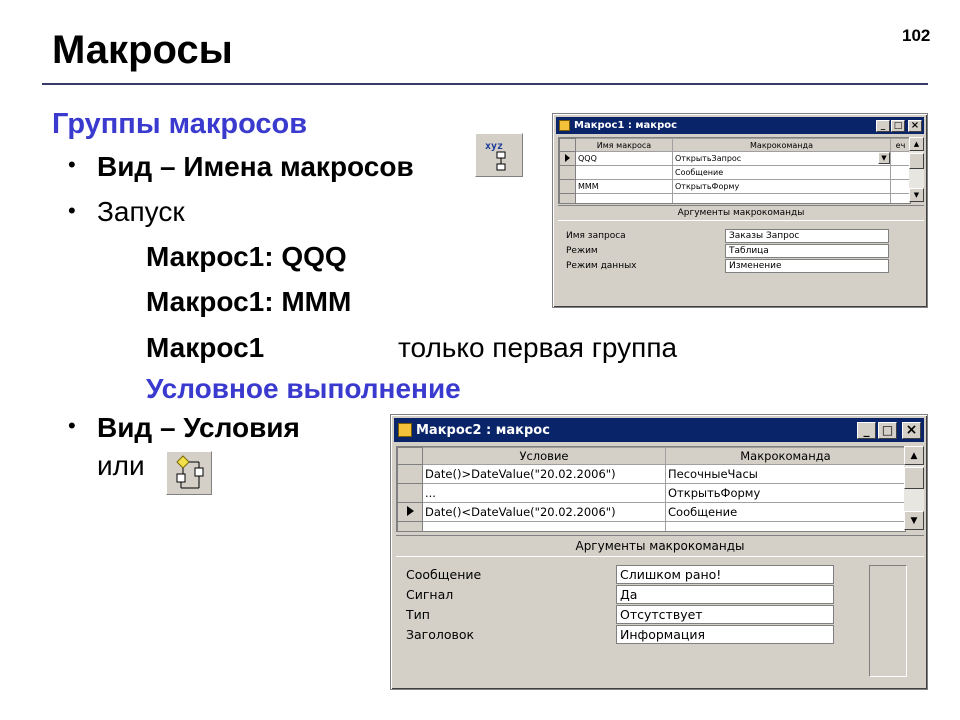 The image size is (960, 720). I want to click on svg-text: xyz, so click(494, 146).